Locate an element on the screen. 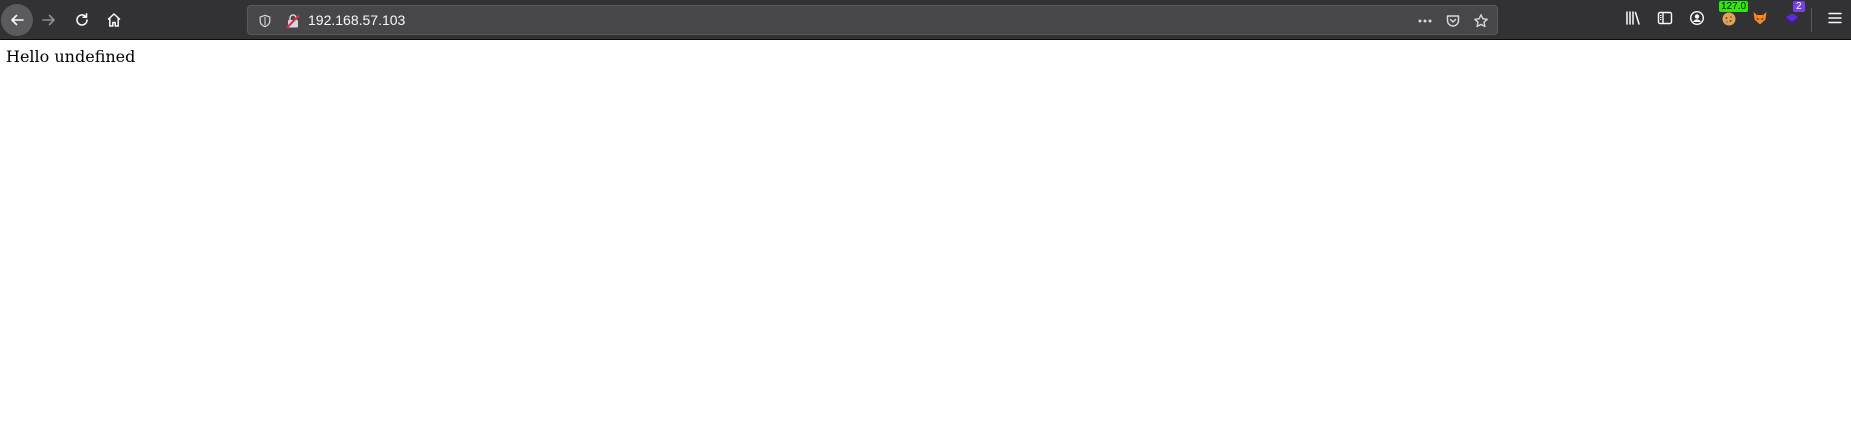 Image resolution: width=1851 pixels, height=436 pixels. insecure-lock-icon is located at coordinates (293, 21).